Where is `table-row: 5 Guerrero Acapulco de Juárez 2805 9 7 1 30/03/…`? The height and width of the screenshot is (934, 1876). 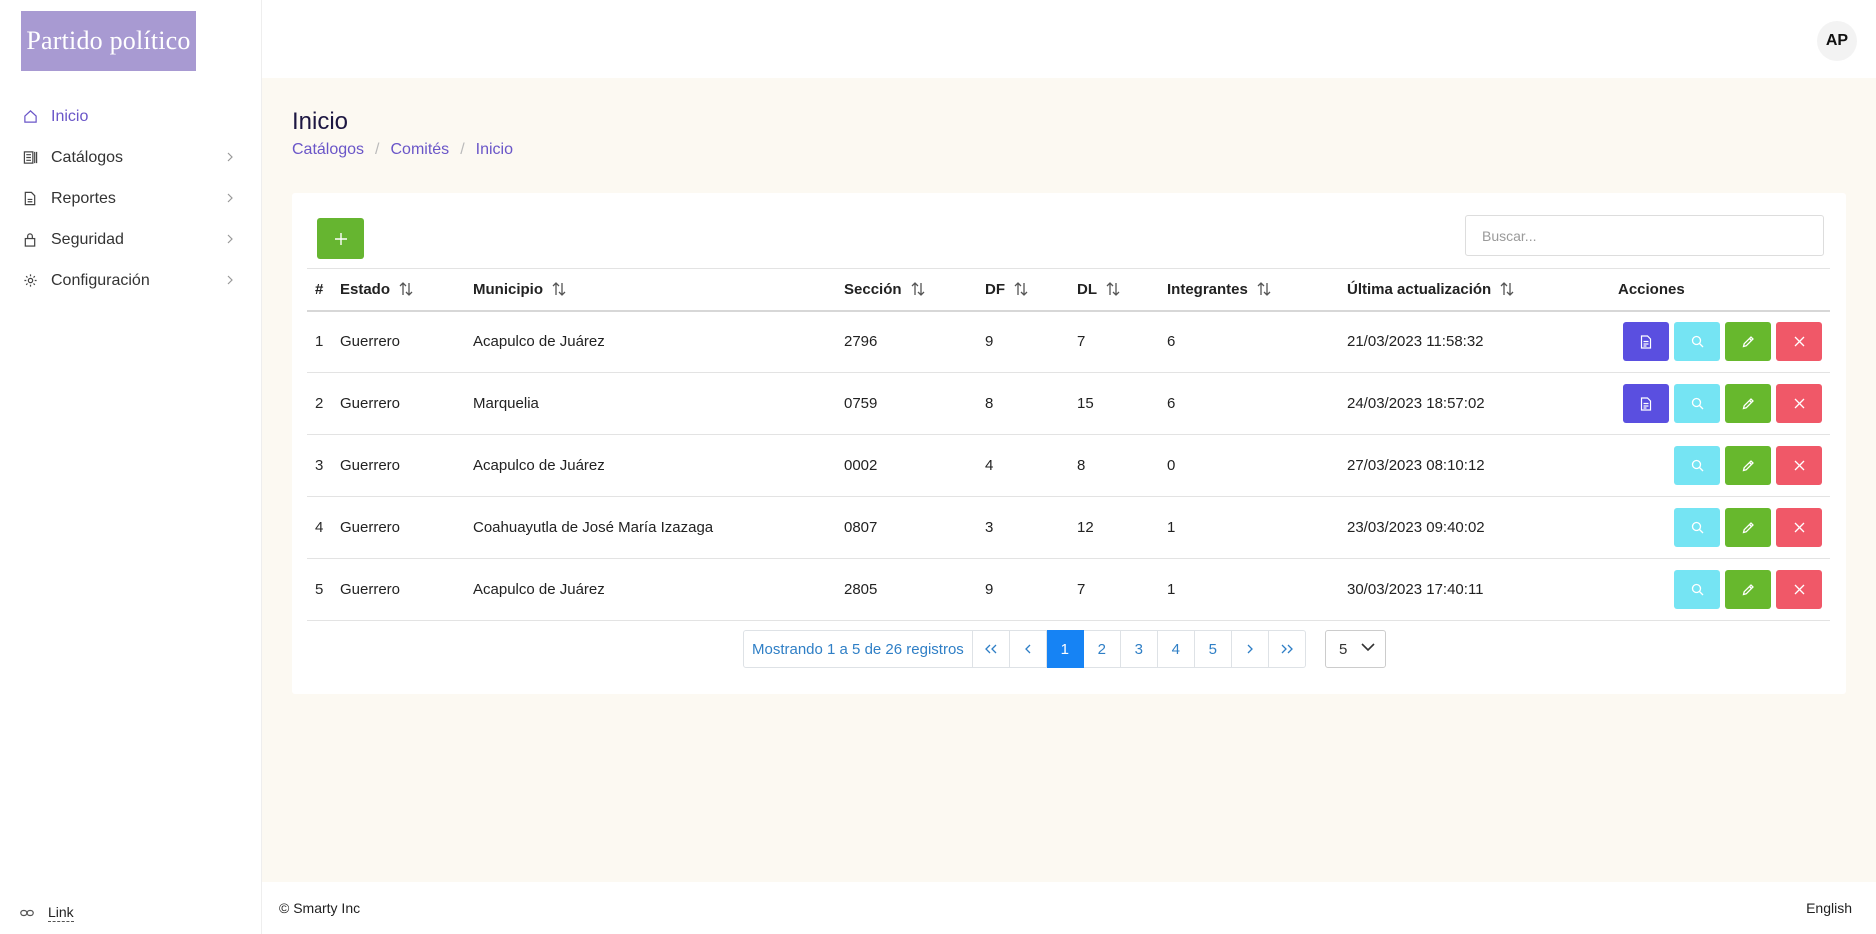
table-row: 5 Guerrero Acapulco de Juárez 2805 9 7 1 30/03/… is located at coordinates (1068, 590).